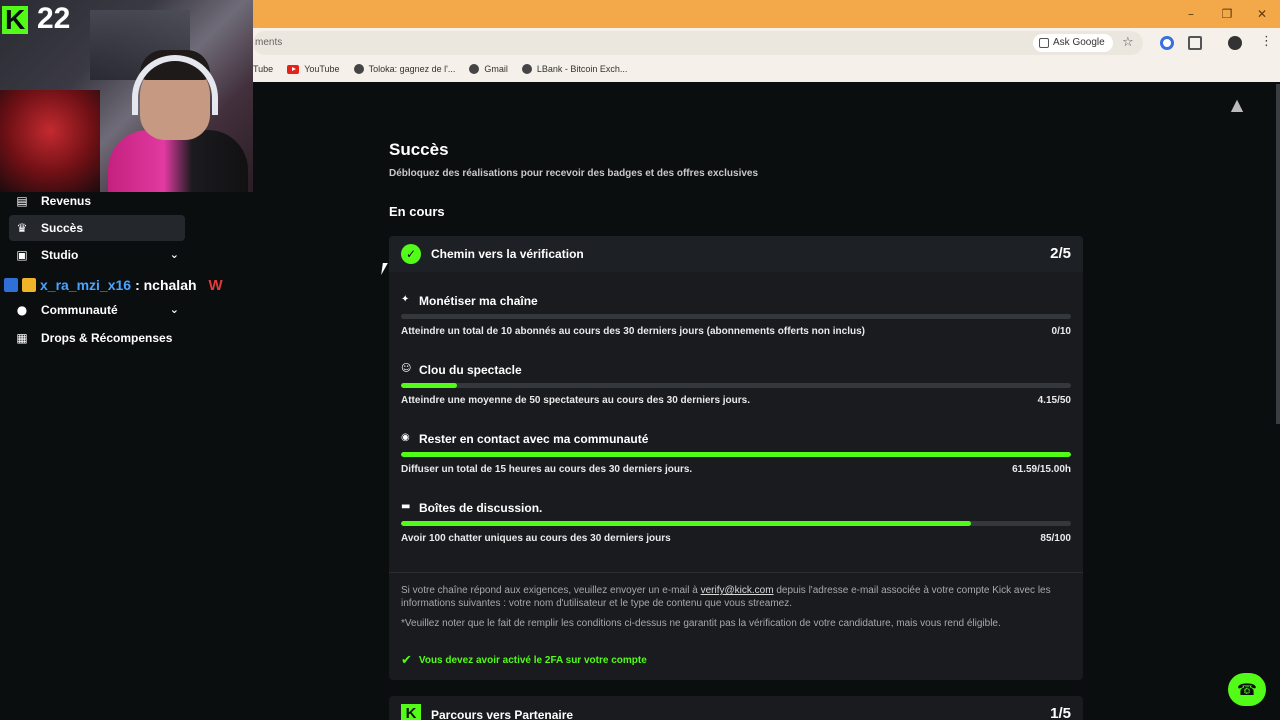 Image resolution: width=1280 pixels, height=720 pixels. I want to click on chat-badge-icon, so click(11, 285).